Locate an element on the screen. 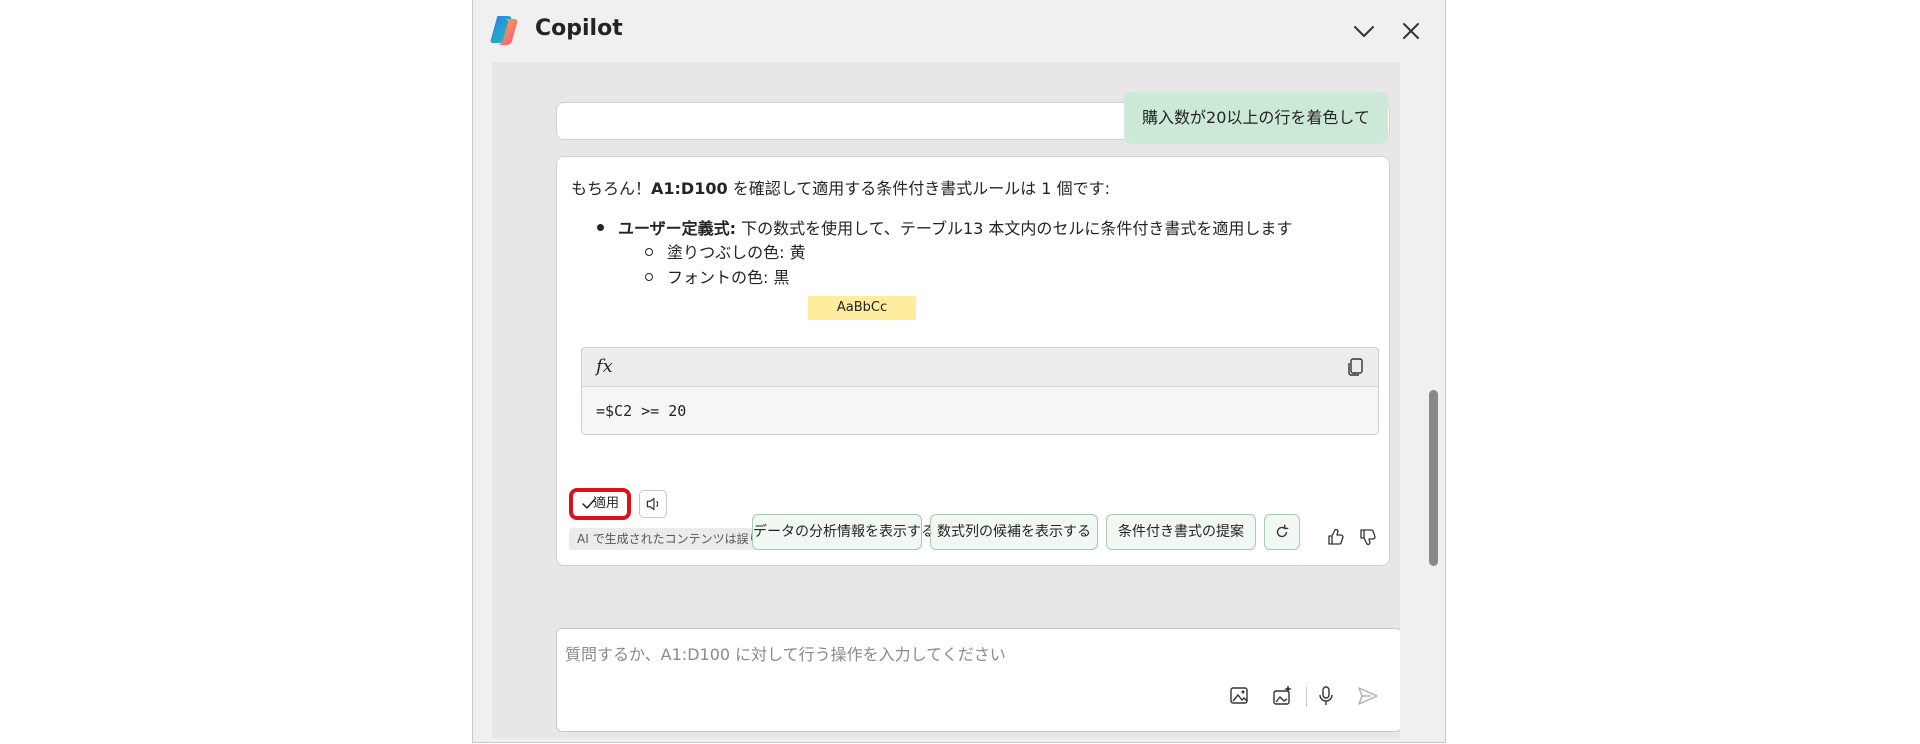 The image size is (1920, 744). rule-label: ユーザー定義式: is located at coordinates (677, 228).